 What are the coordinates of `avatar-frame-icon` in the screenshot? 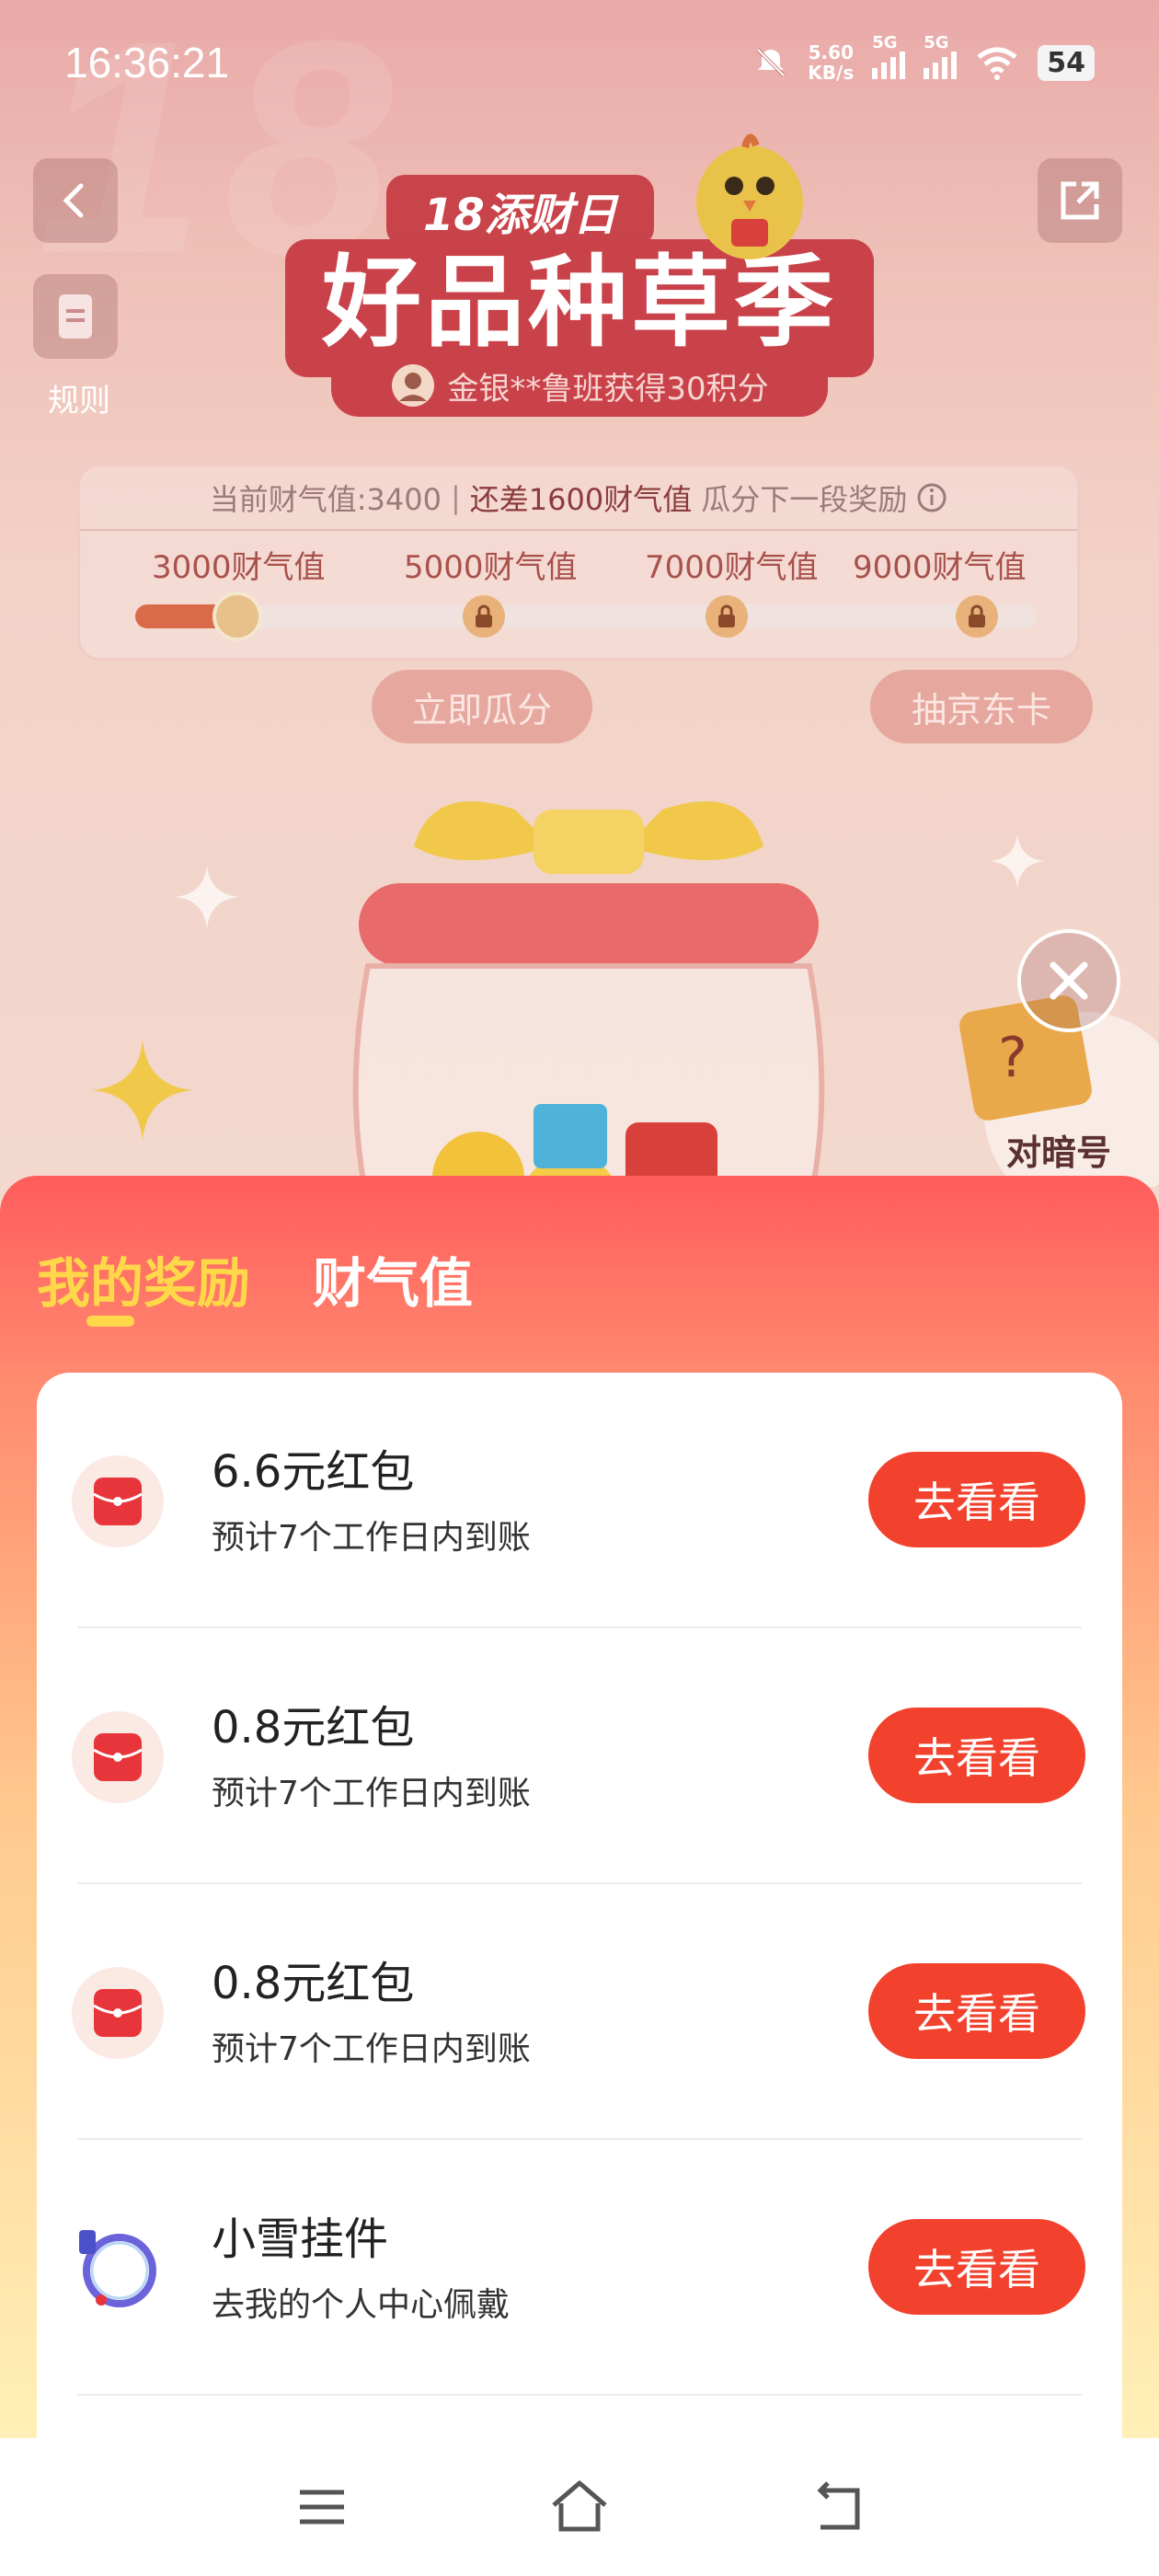 It's located at (118, 2269).